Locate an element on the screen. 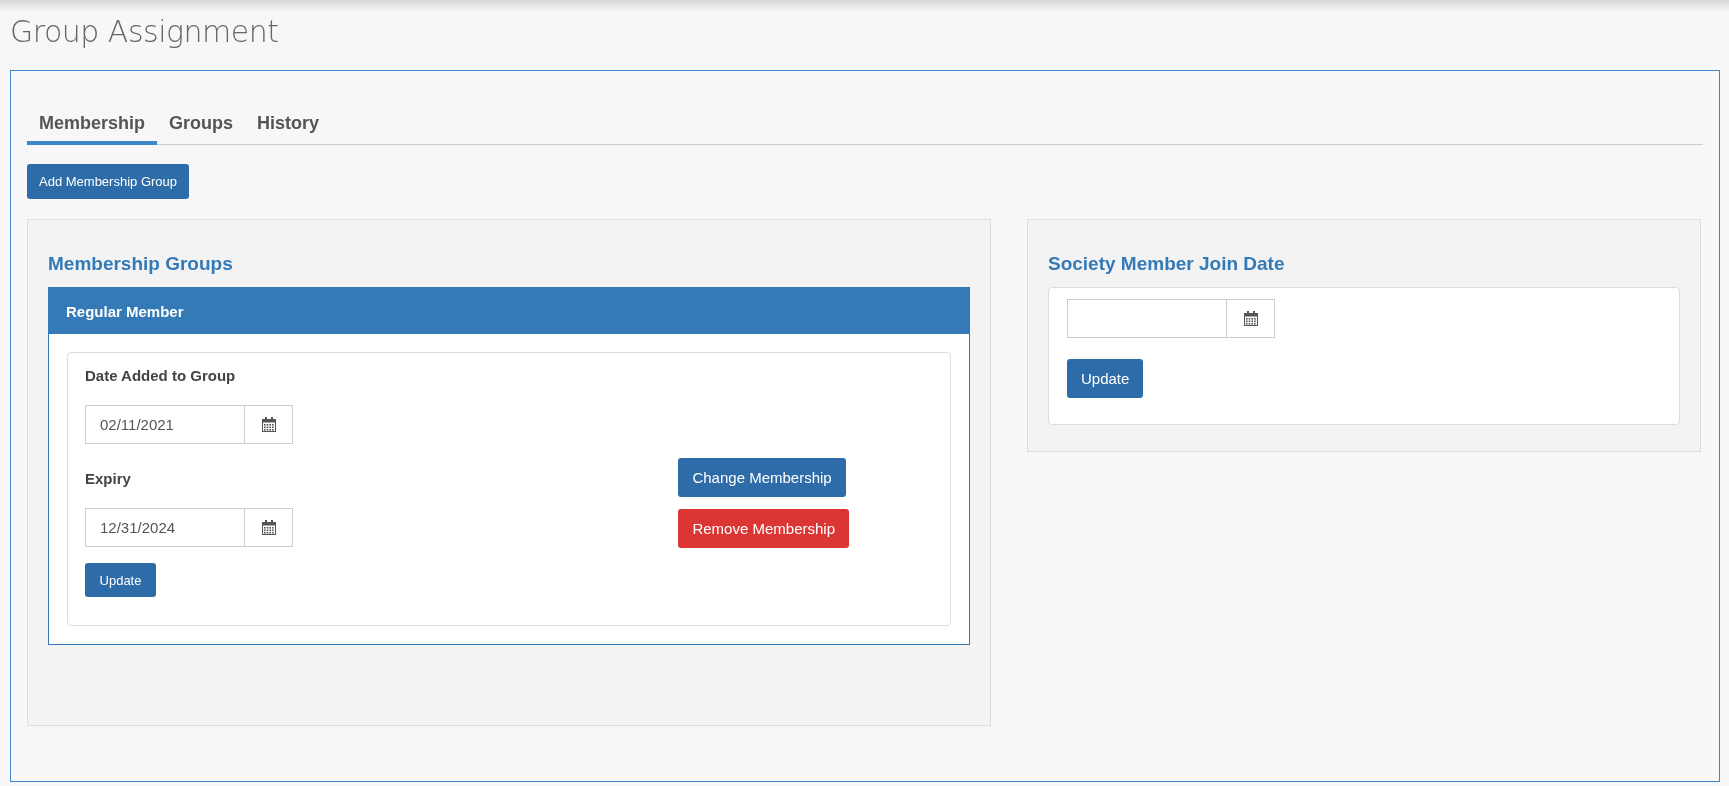  add-group-button: Add Membership Group is located at coordinates (108, 181).